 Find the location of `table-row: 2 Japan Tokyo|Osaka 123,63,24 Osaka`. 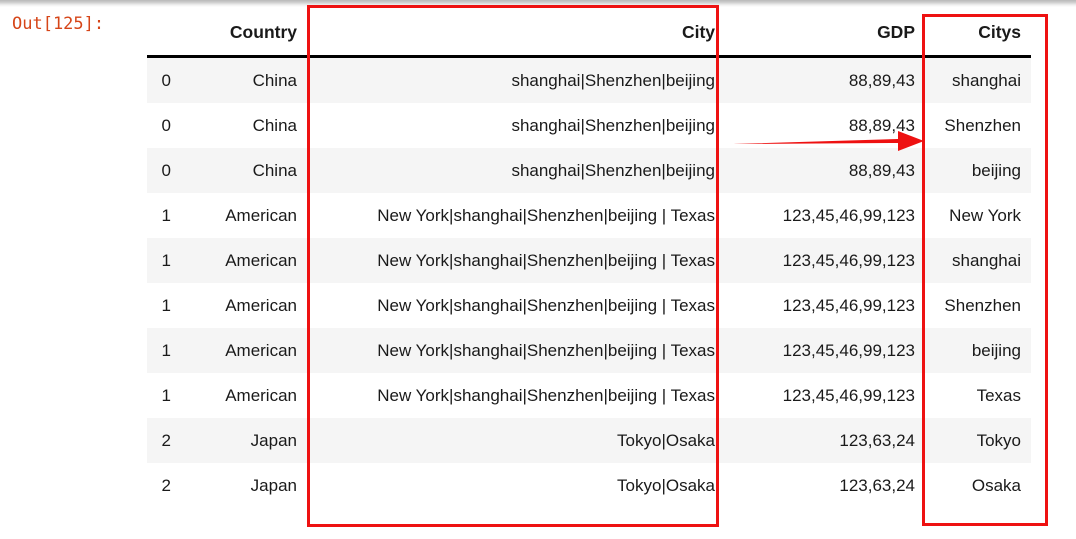

table-row: 2 Japan Tokyo|Osaka 123,63,24 Osaka is located at coordinates (589, 485).